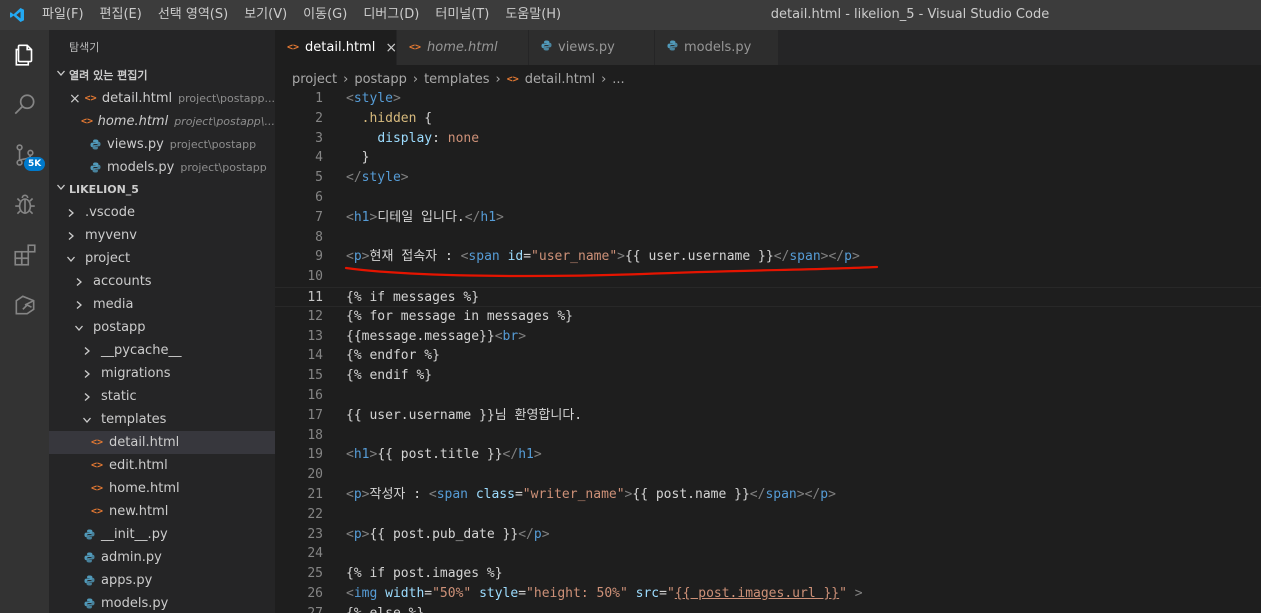 The width and height of the screenshot is (1261, 613). What do you see at coordinates (162, 373) in the screenshot?
I see `tree-folder-migrations: migrations` at bounding box center [162, 373].